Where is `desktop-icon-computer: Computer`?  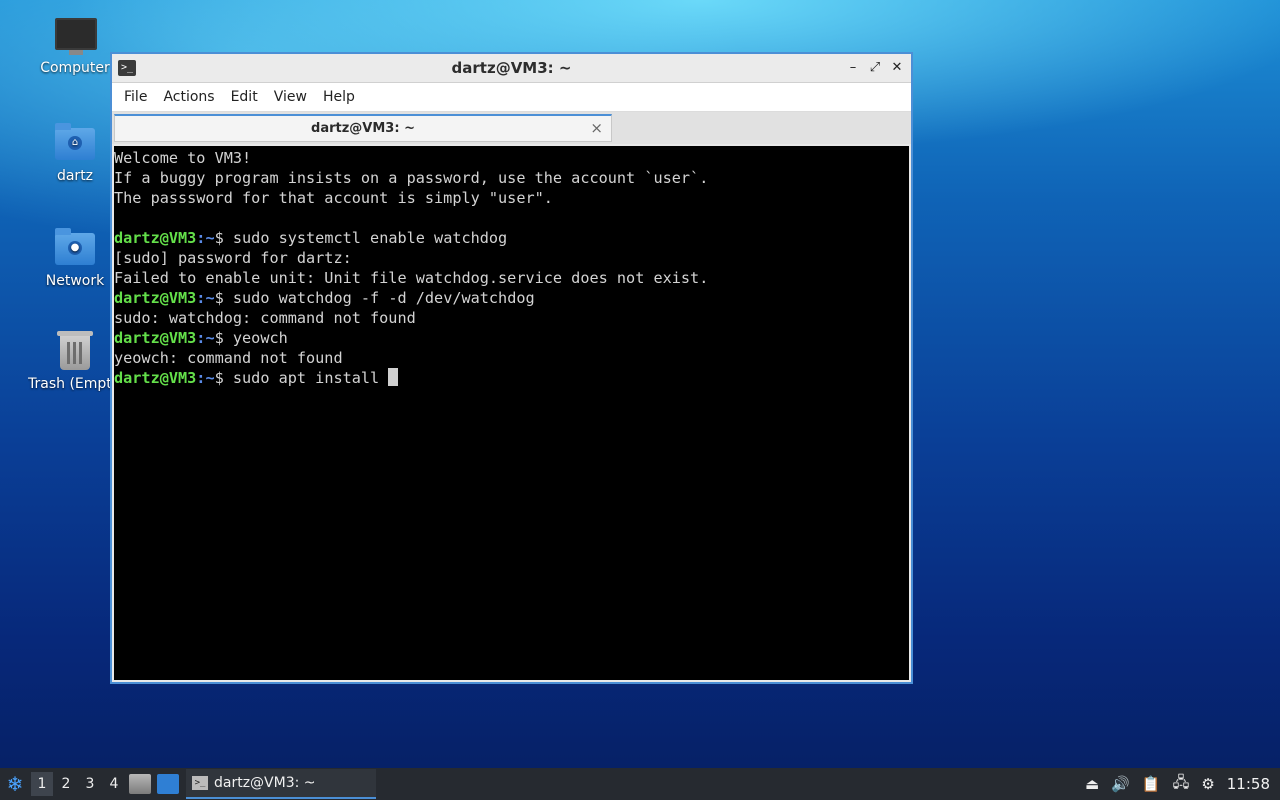
desktop-icon-computer: Computer is located at coordinates (75, 46).